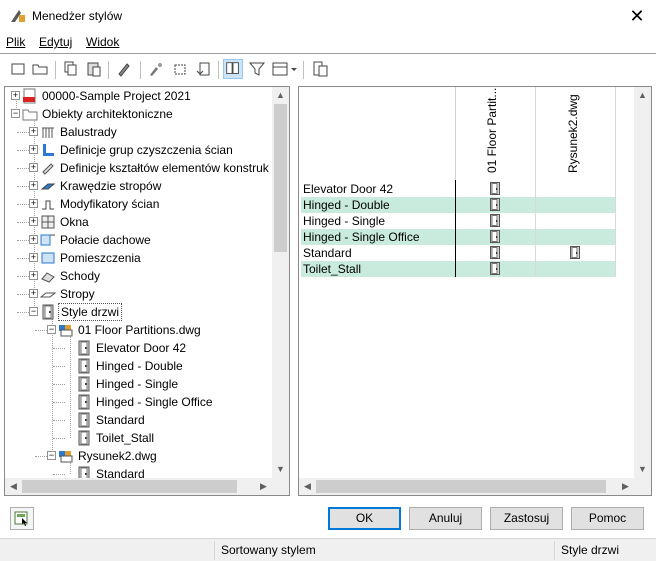 Image resolution: width=656 pixels, height=561 pixels. Describe the element at coordinates (284, 69) in the screenshot. I see `view-mode-dropdown-icon` at that location.